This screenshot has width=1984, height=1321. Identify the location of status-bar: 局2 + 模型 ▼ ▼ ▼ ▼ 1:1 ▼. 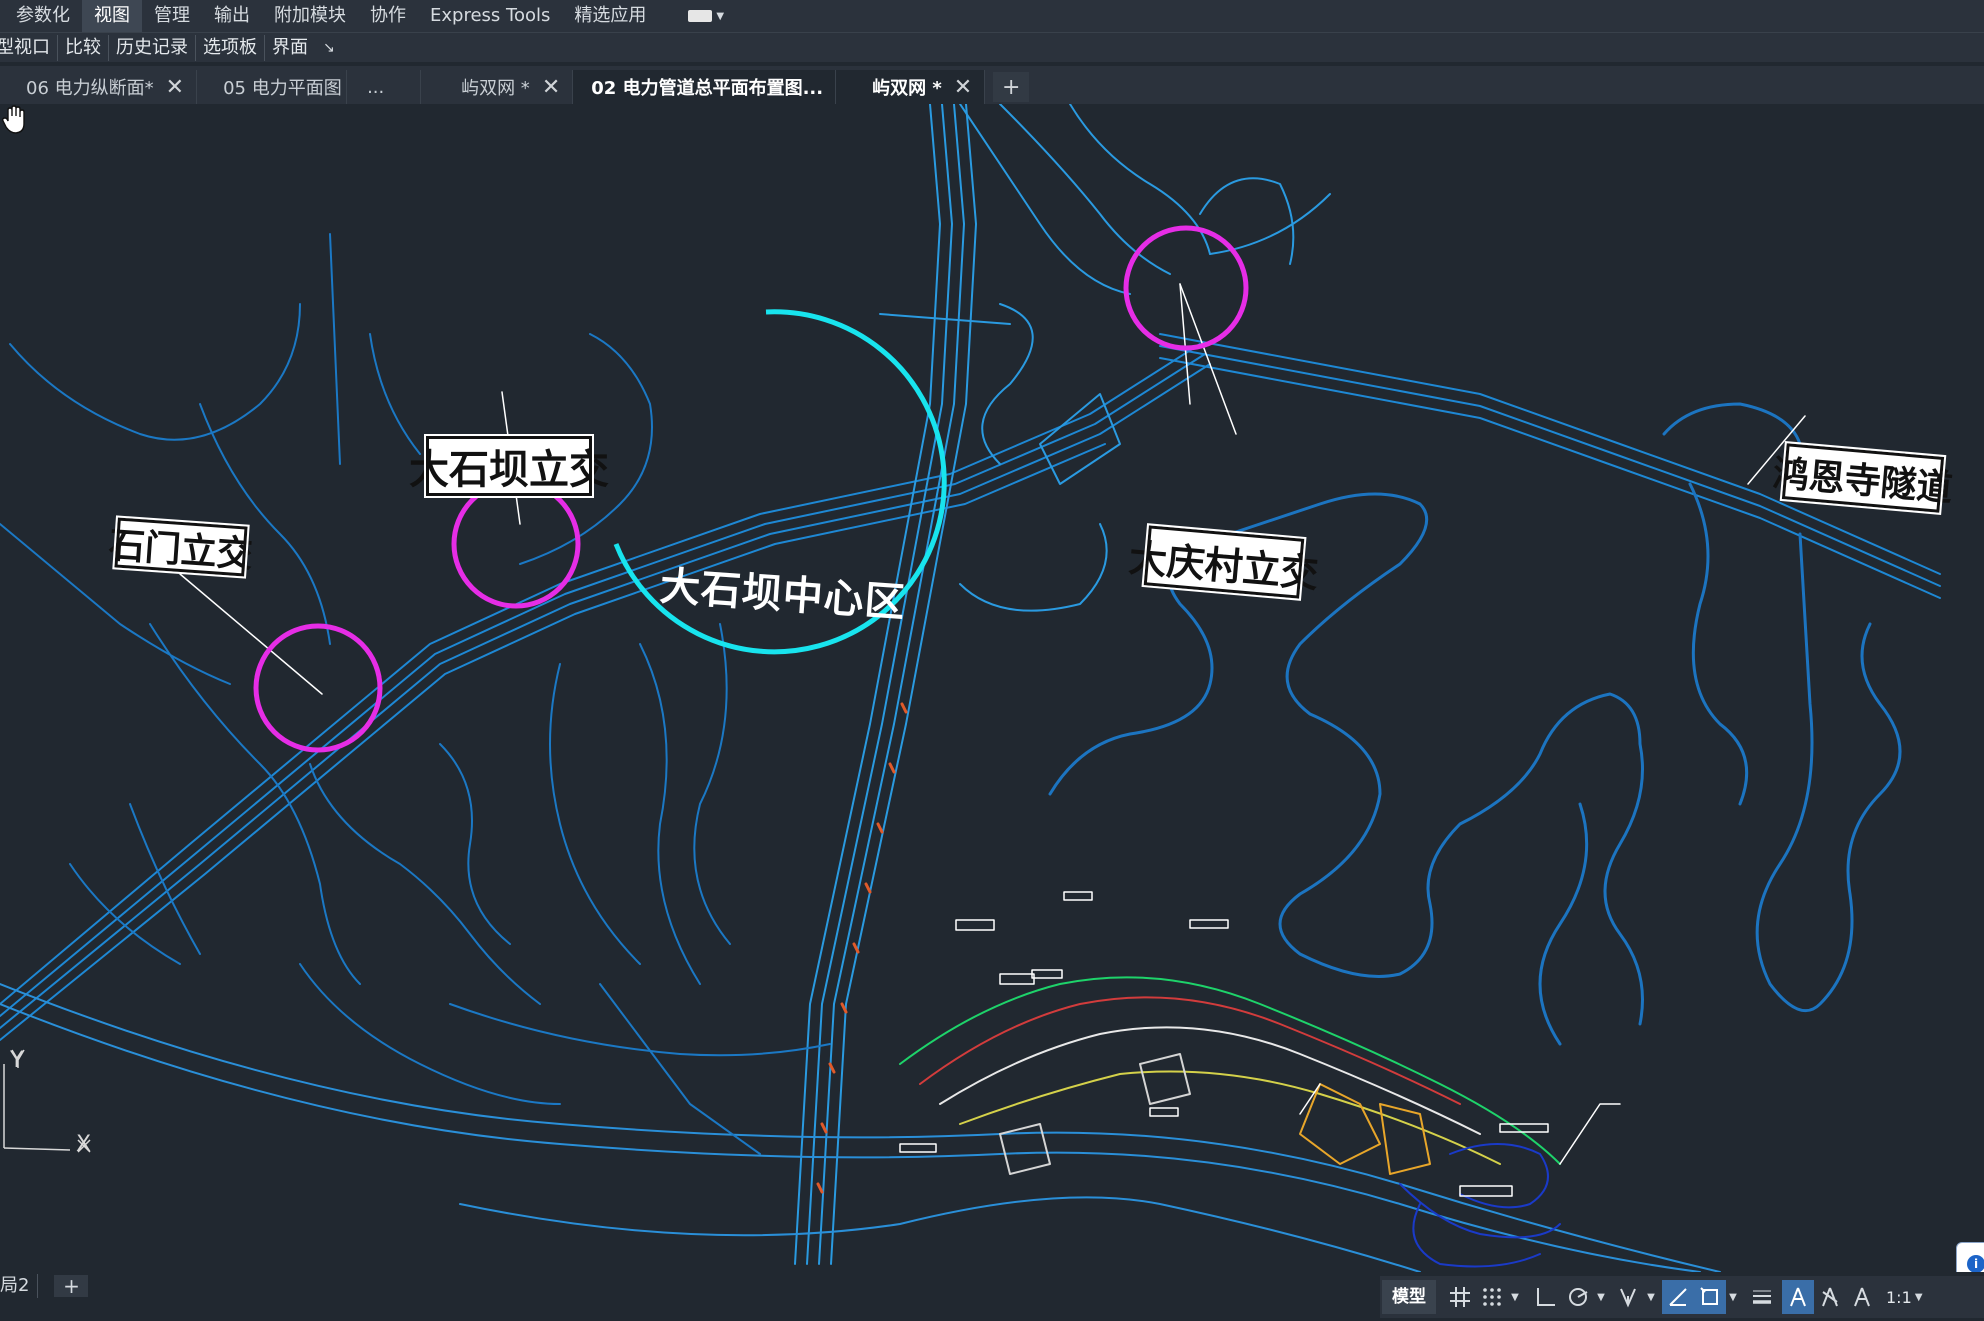
(992, 1296).